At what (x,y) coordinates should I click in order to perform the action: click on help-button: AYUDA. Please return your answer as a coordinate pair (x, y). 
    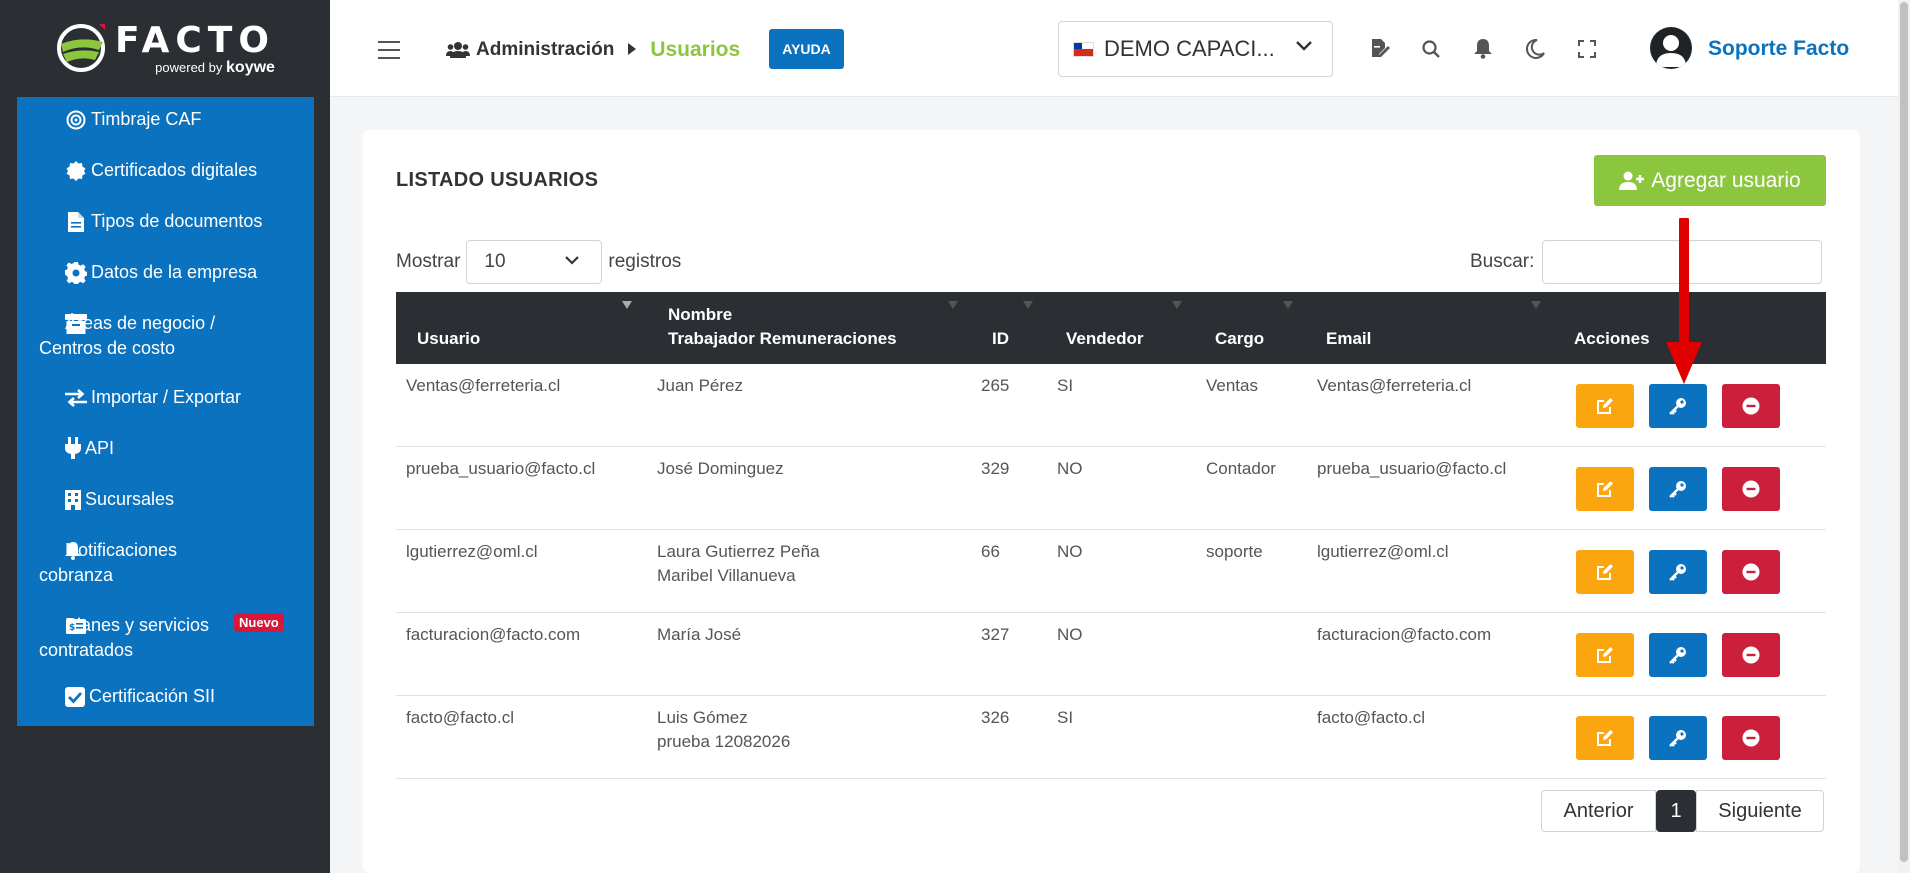
    Looking at the image, I should click on (806, 49).